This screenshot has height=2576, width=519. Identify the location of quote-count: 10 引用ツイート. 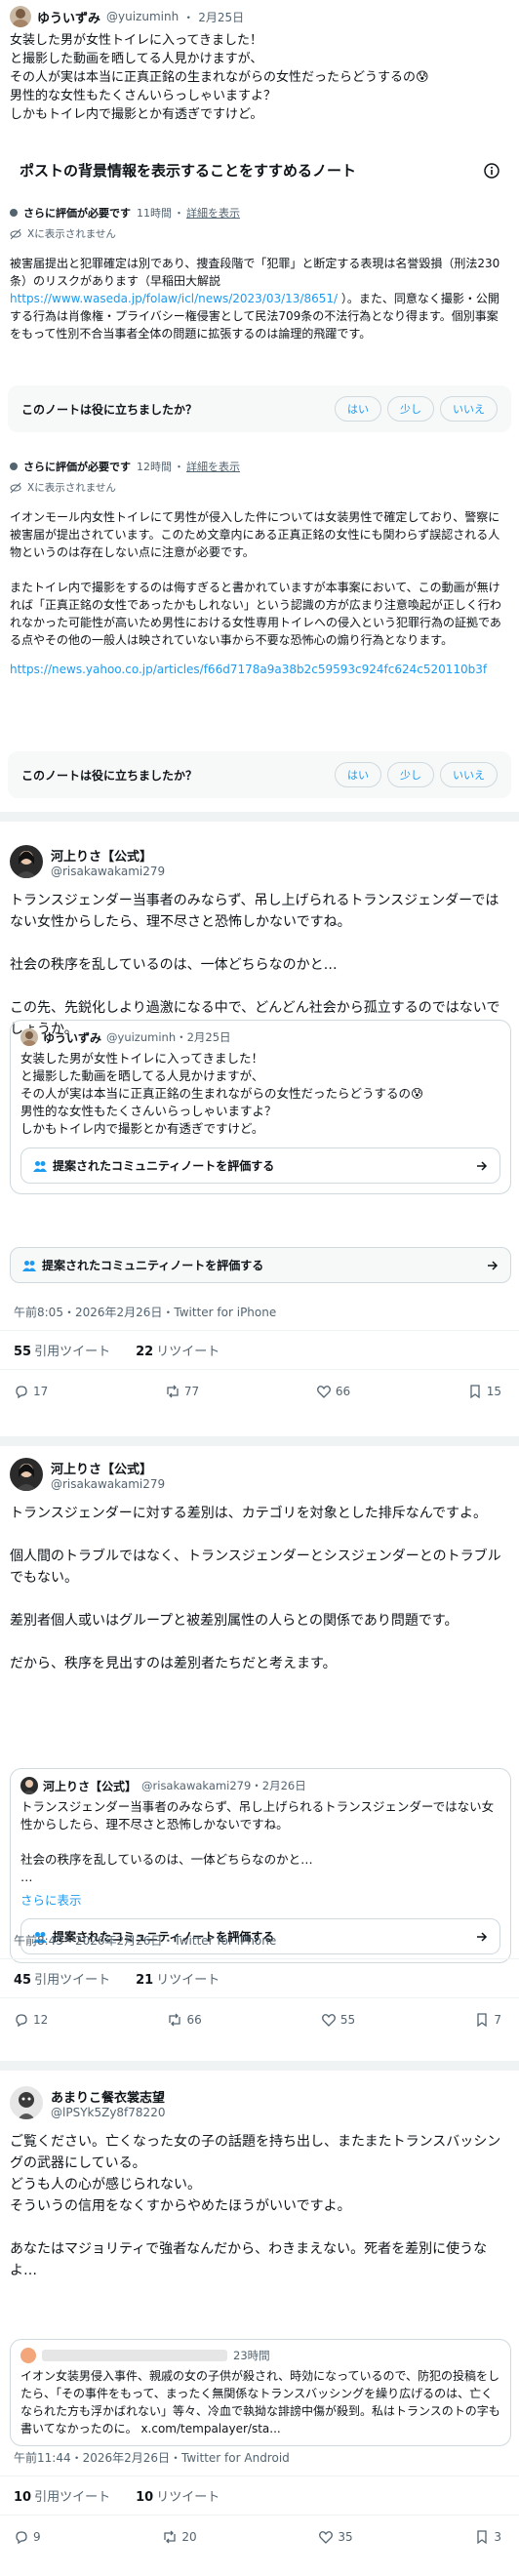
(62, 2495).